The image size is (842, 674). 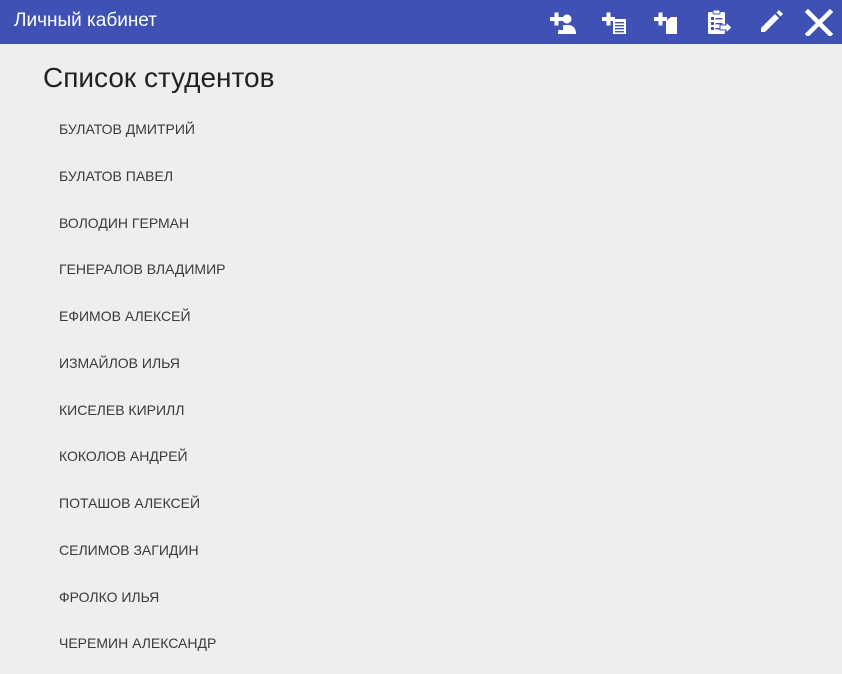 I want to click on add-document-button, so click(x=615, y=22).